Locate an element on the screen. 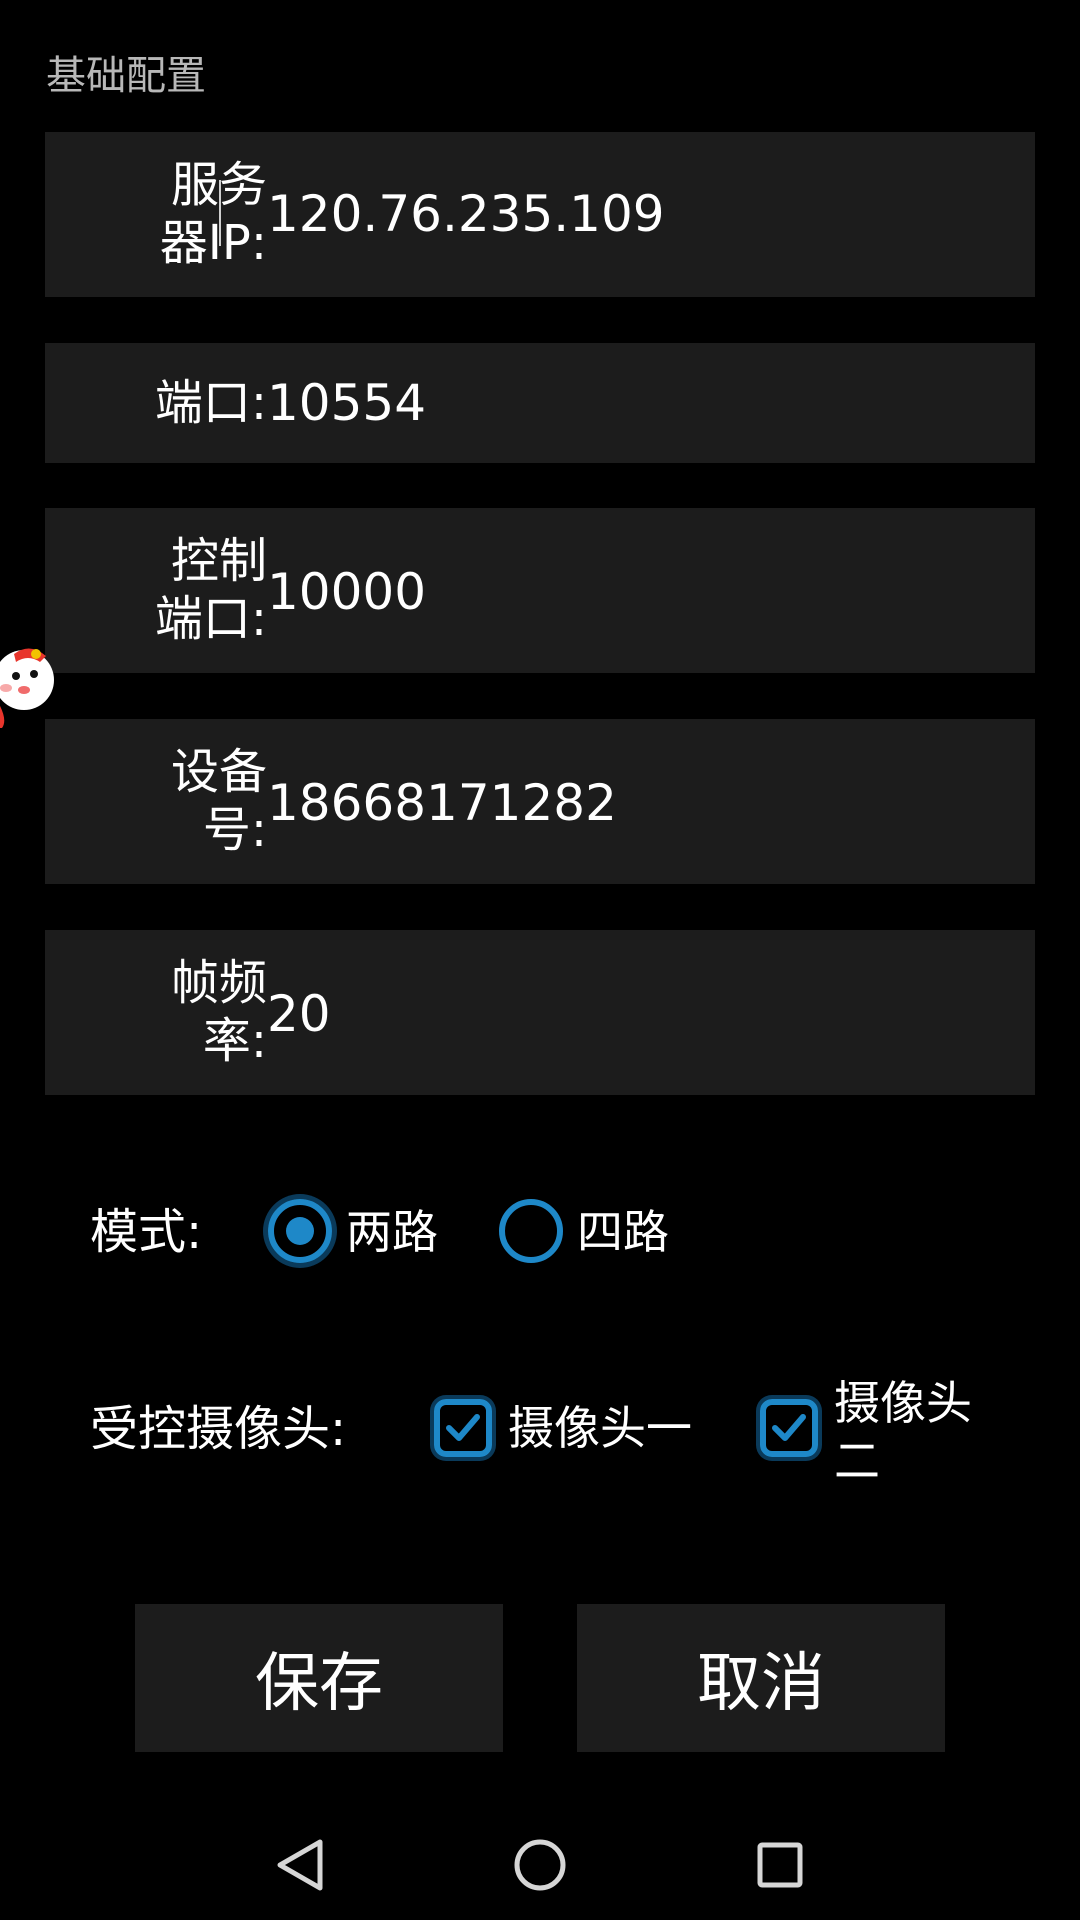  text-caret is located at coordinates (220, 213).